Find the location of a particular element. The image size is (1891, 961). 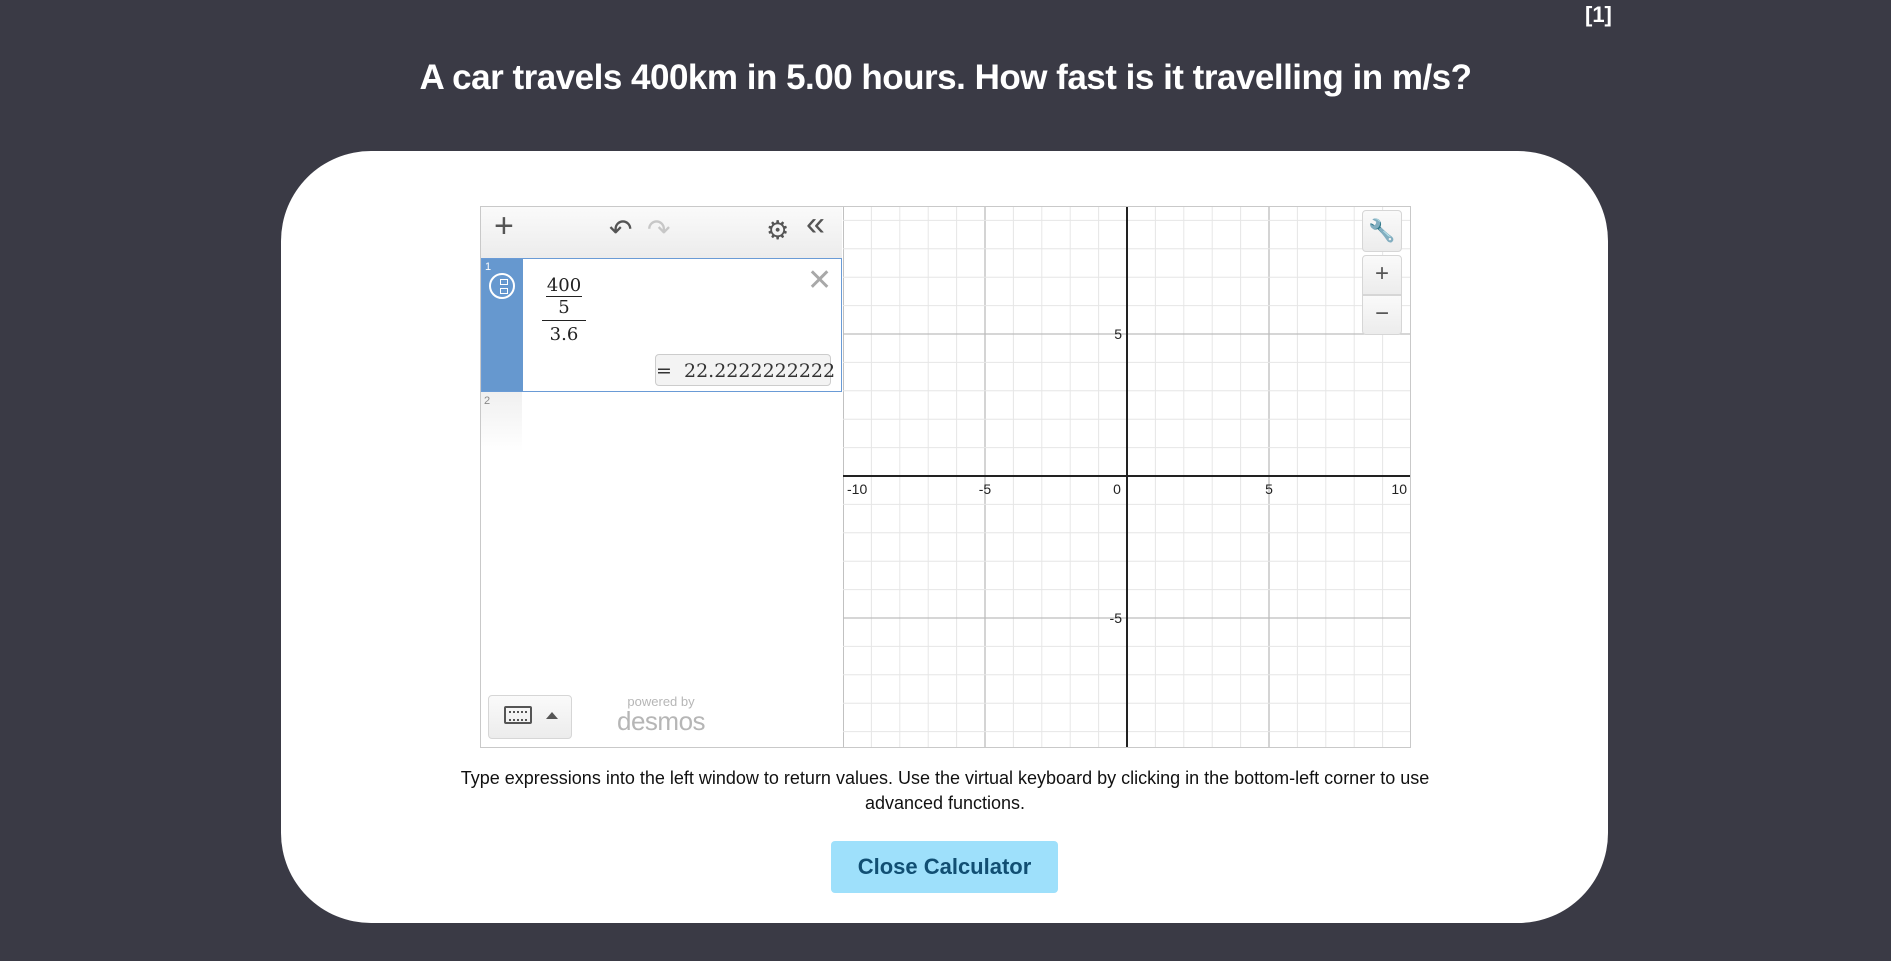

undo-icon: ↶ is located at coordinates (620, 230).